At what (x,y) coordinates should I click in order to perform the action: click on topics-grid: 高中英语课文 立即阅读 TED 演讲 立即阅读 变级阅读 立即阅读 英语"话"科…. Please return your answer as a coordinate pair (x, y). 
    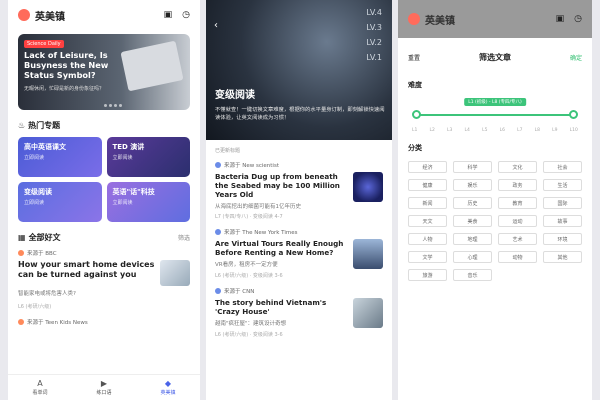
    Looking at the image, I should click on (104, 179).